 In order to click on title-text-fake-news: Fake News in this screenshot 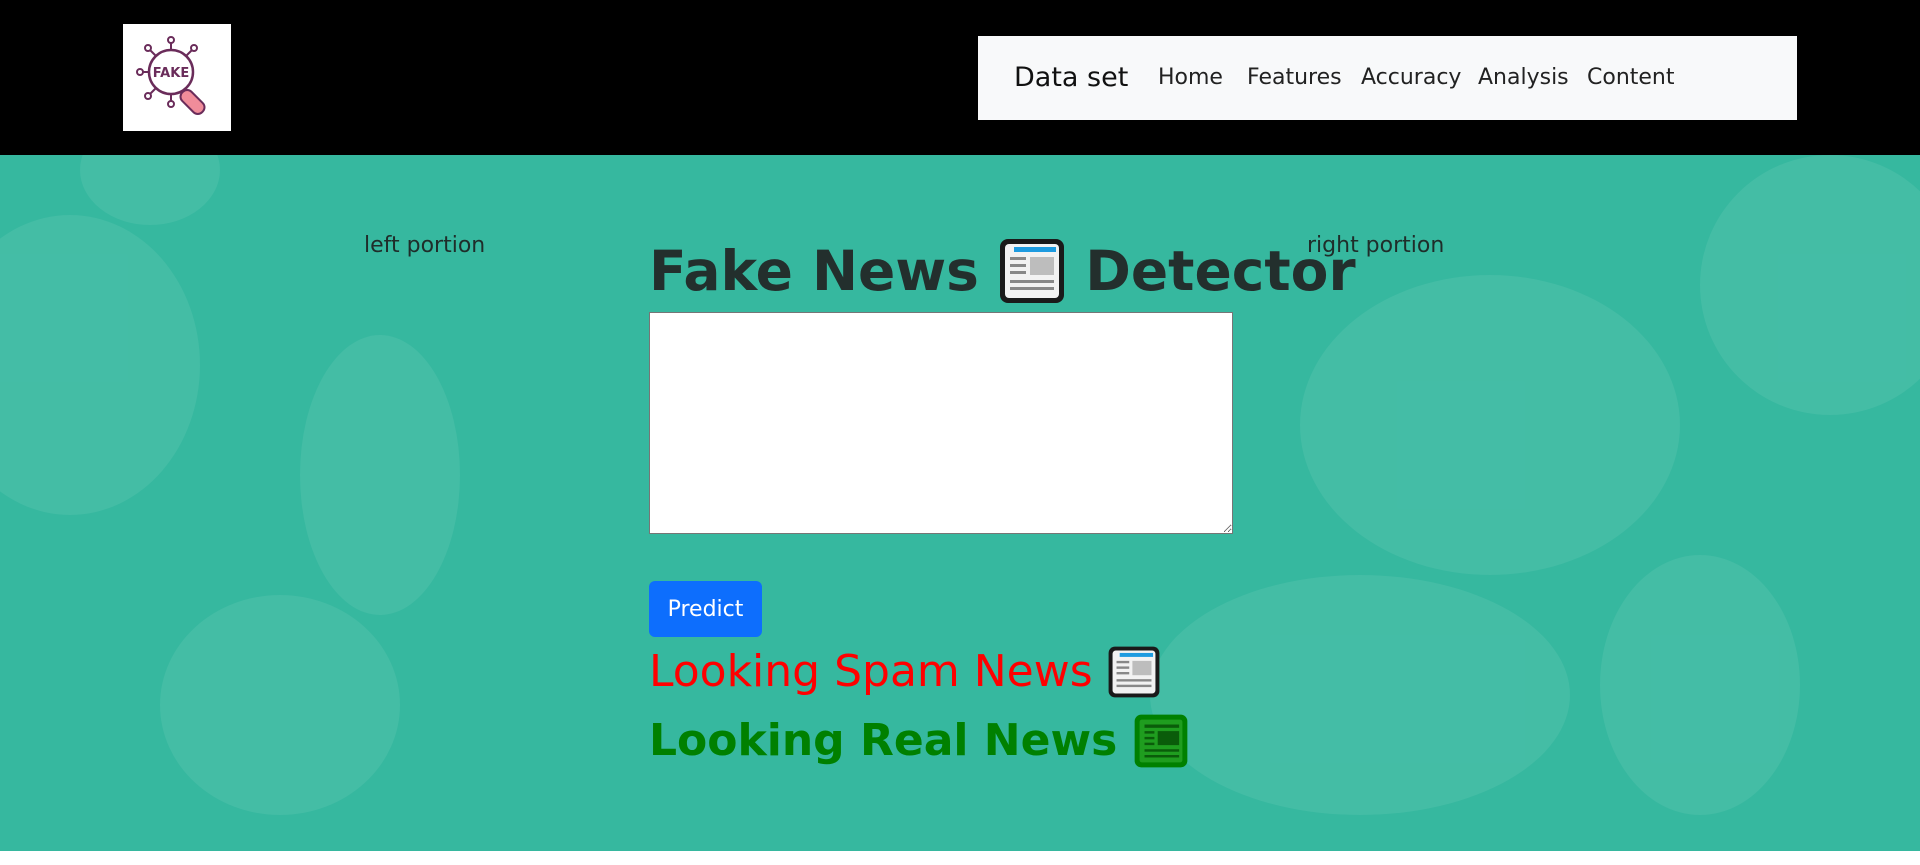, I will do `click(814, 270)`.